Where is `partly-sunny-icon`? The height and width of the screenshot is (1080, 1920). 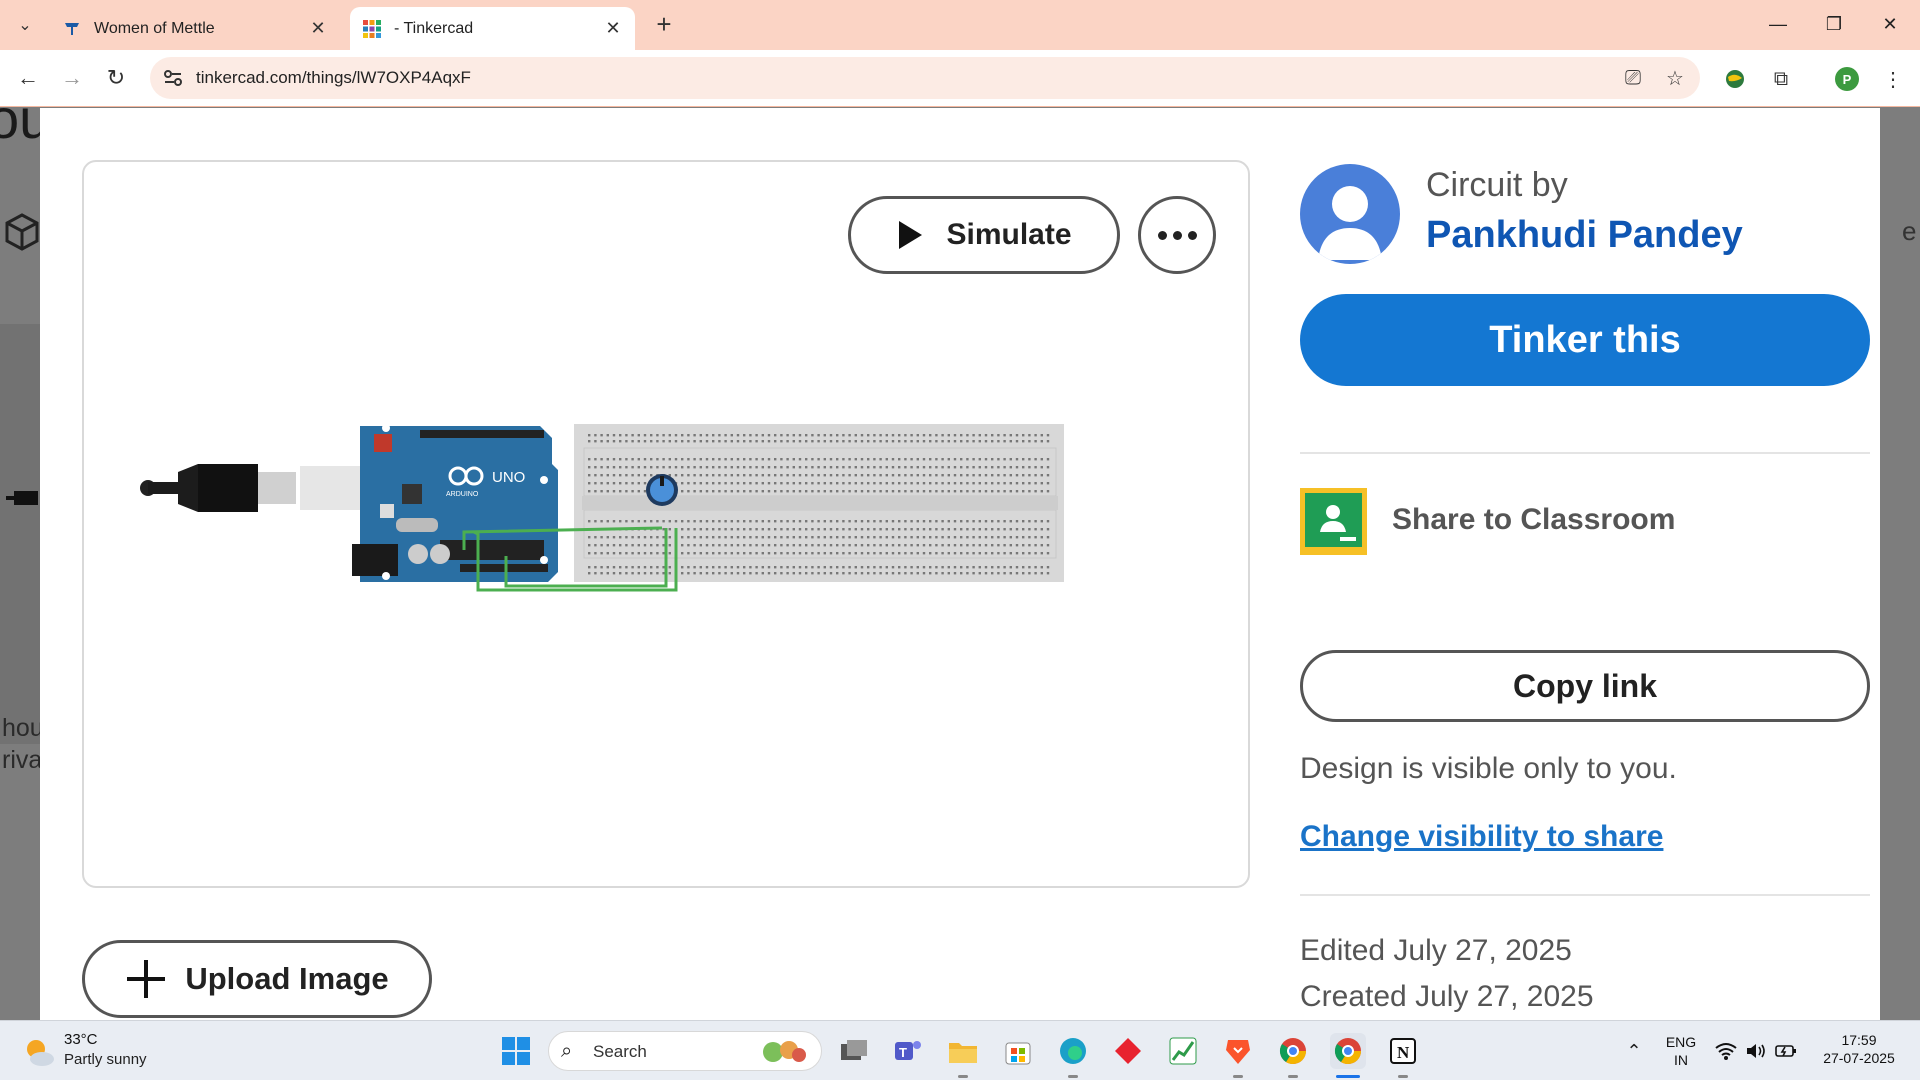
partly-sunny-icon is located at coordinates (39, 1052).